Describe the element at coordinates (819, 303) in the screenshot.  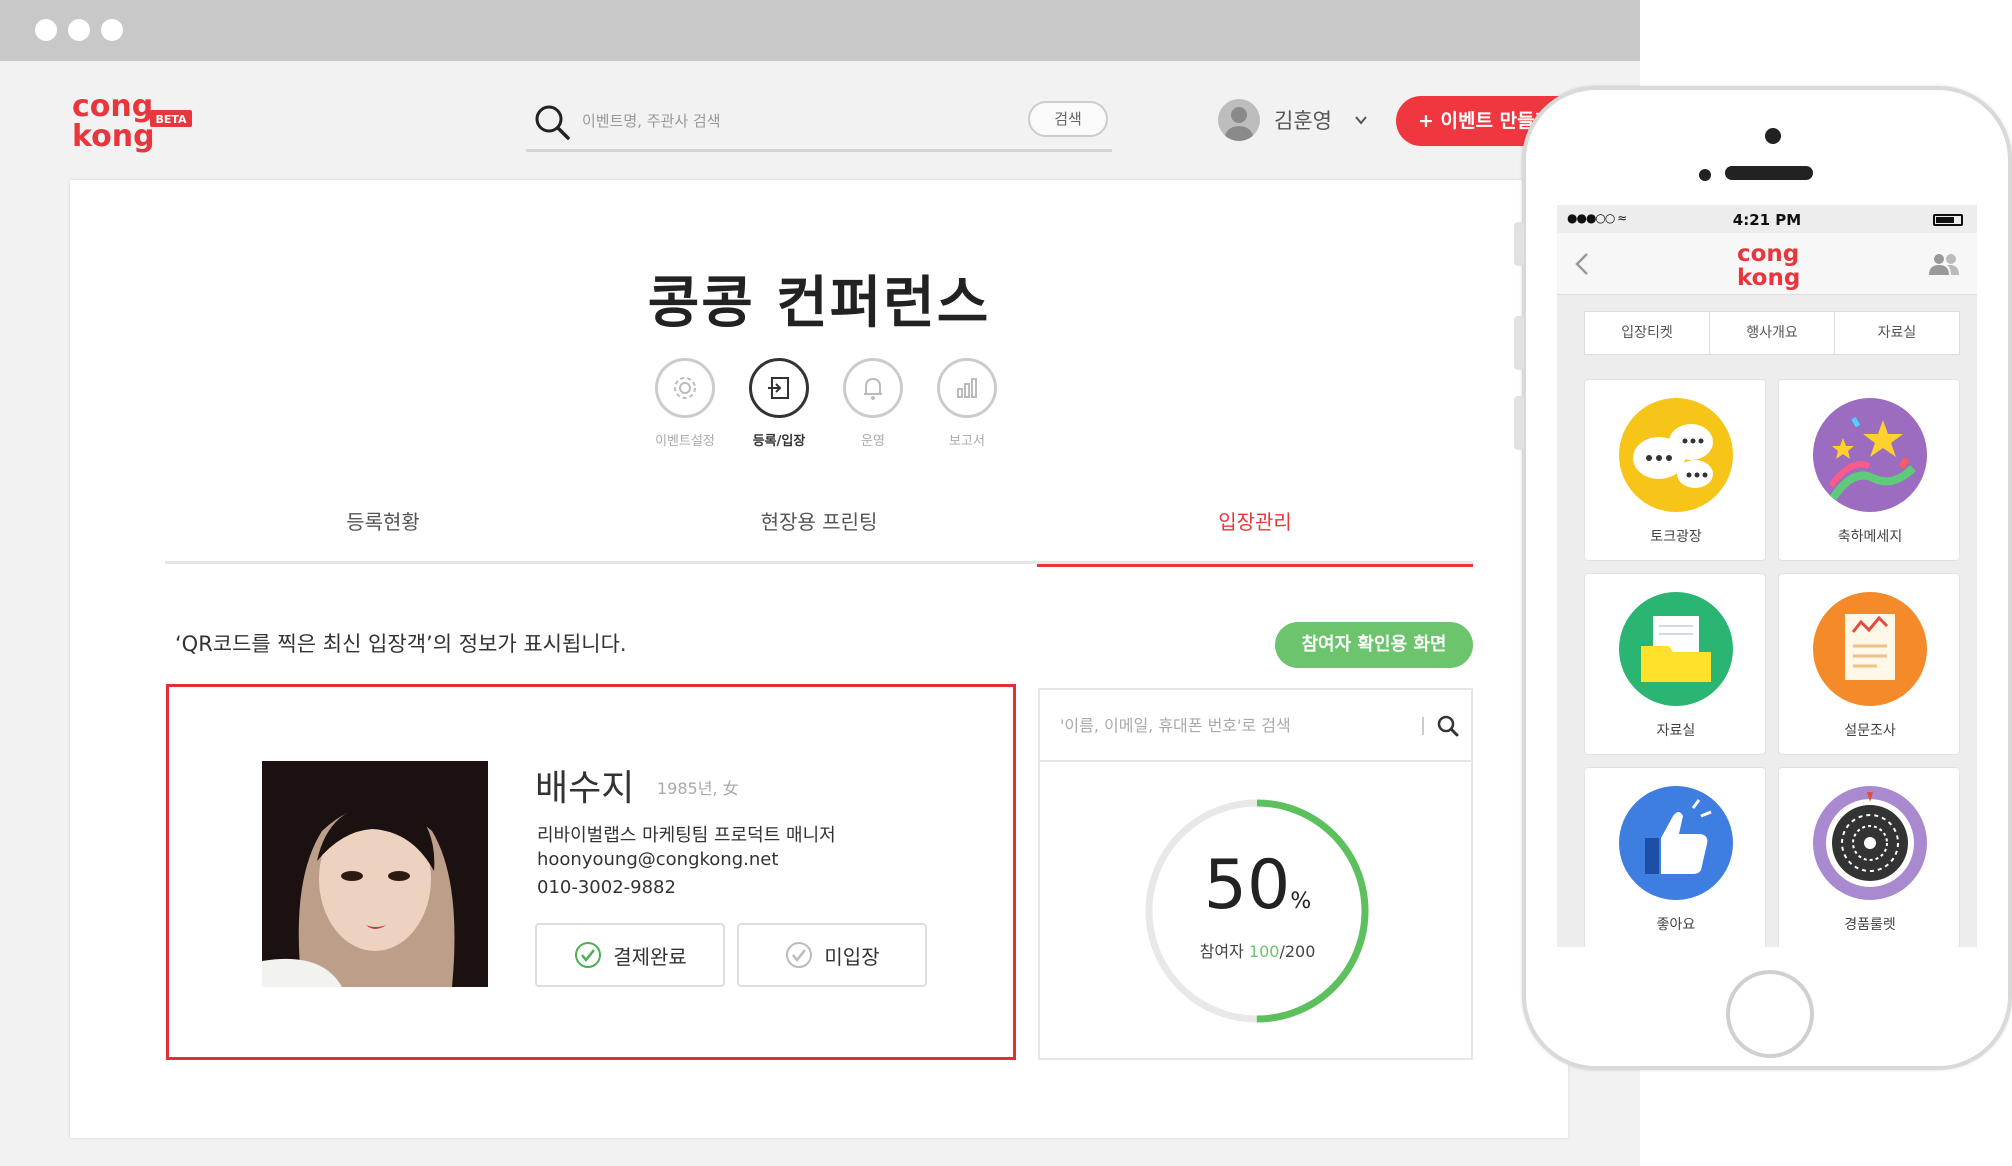
I see `page-title: 콩콩 컨퍼런스` at that location.